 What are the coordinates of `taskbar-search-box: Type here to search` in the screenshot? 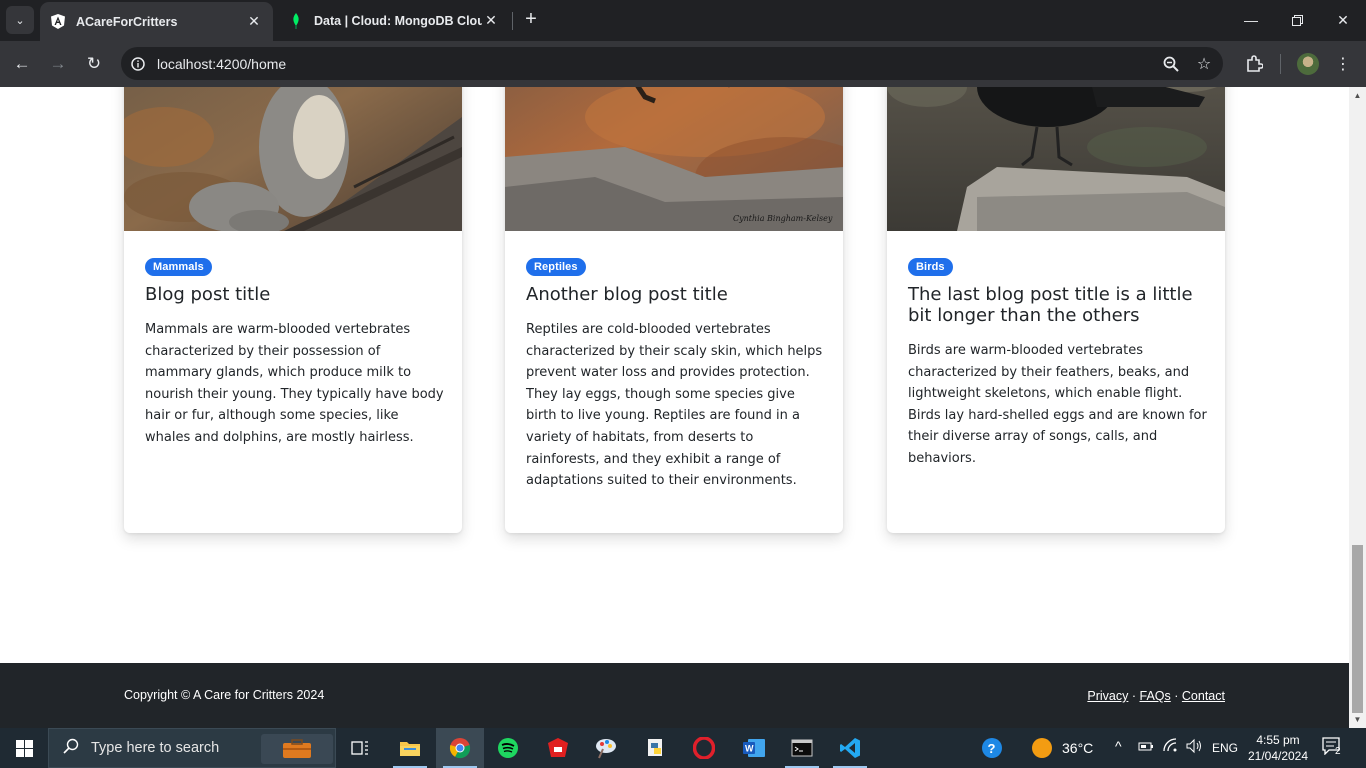 It's located at (192, 748).